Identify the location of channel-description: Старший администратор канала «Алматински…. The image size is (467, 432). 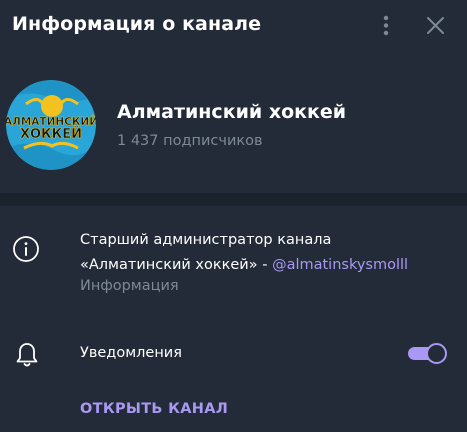
(265, 253).